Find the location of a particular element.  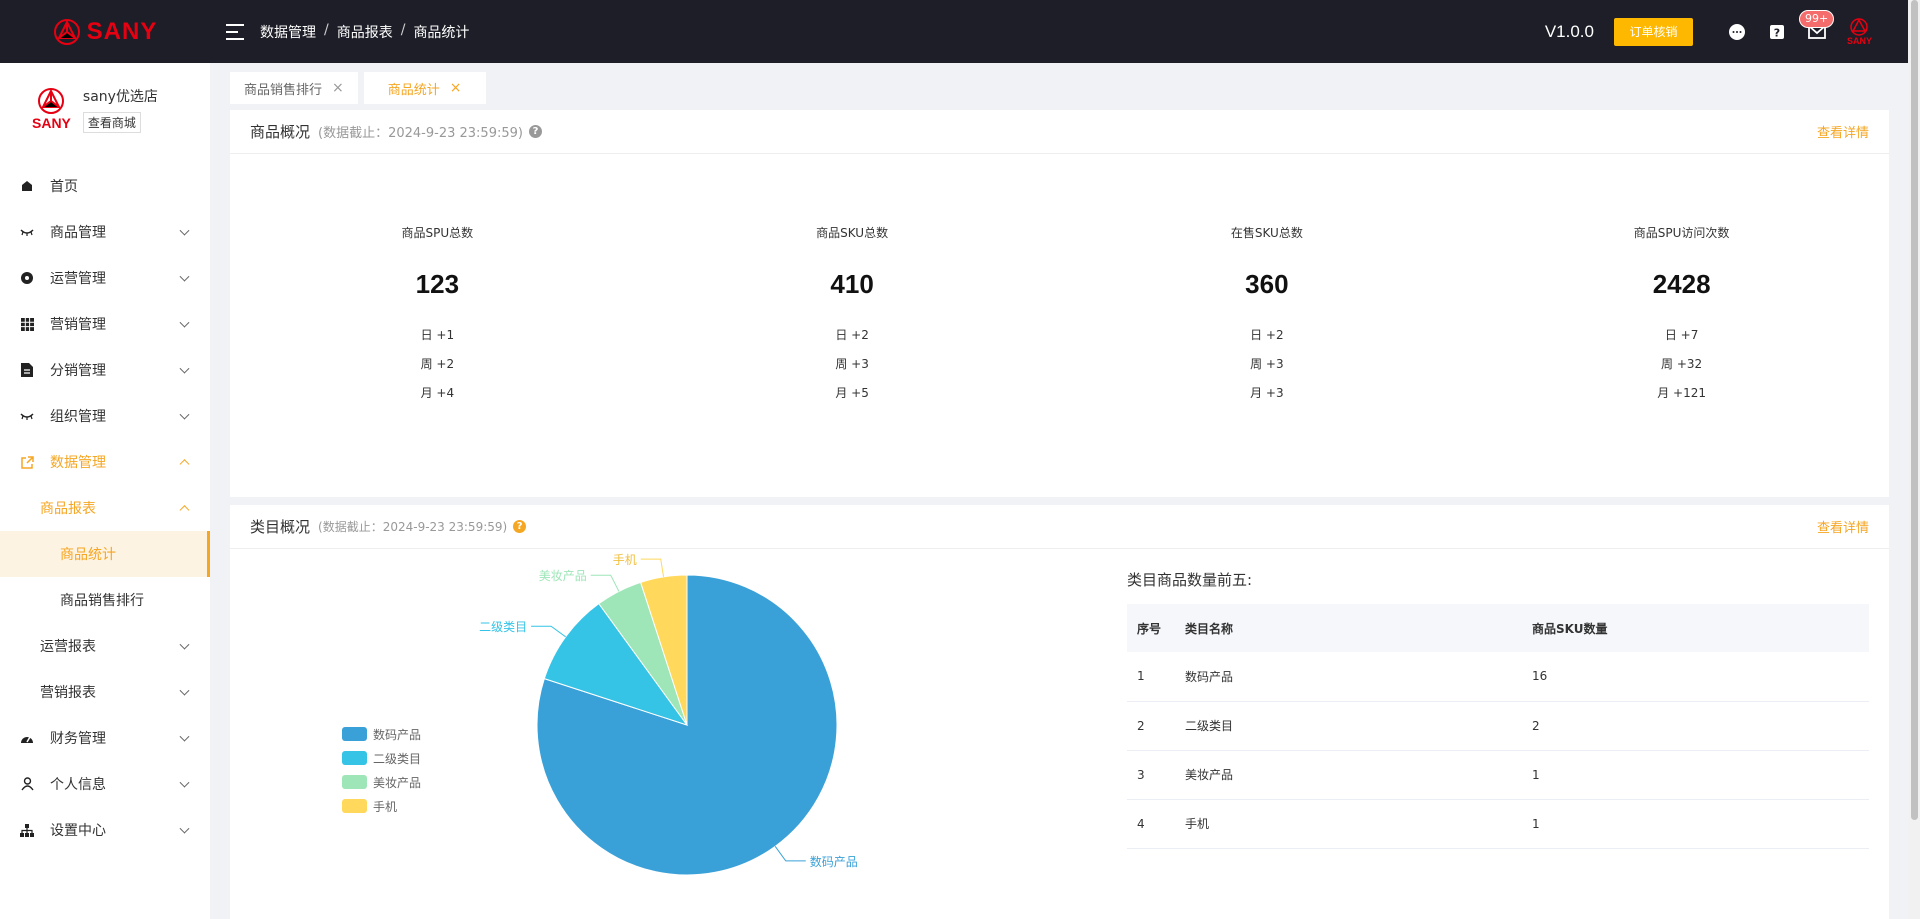

chevron-up-icon is located at coordinates (184, 510).